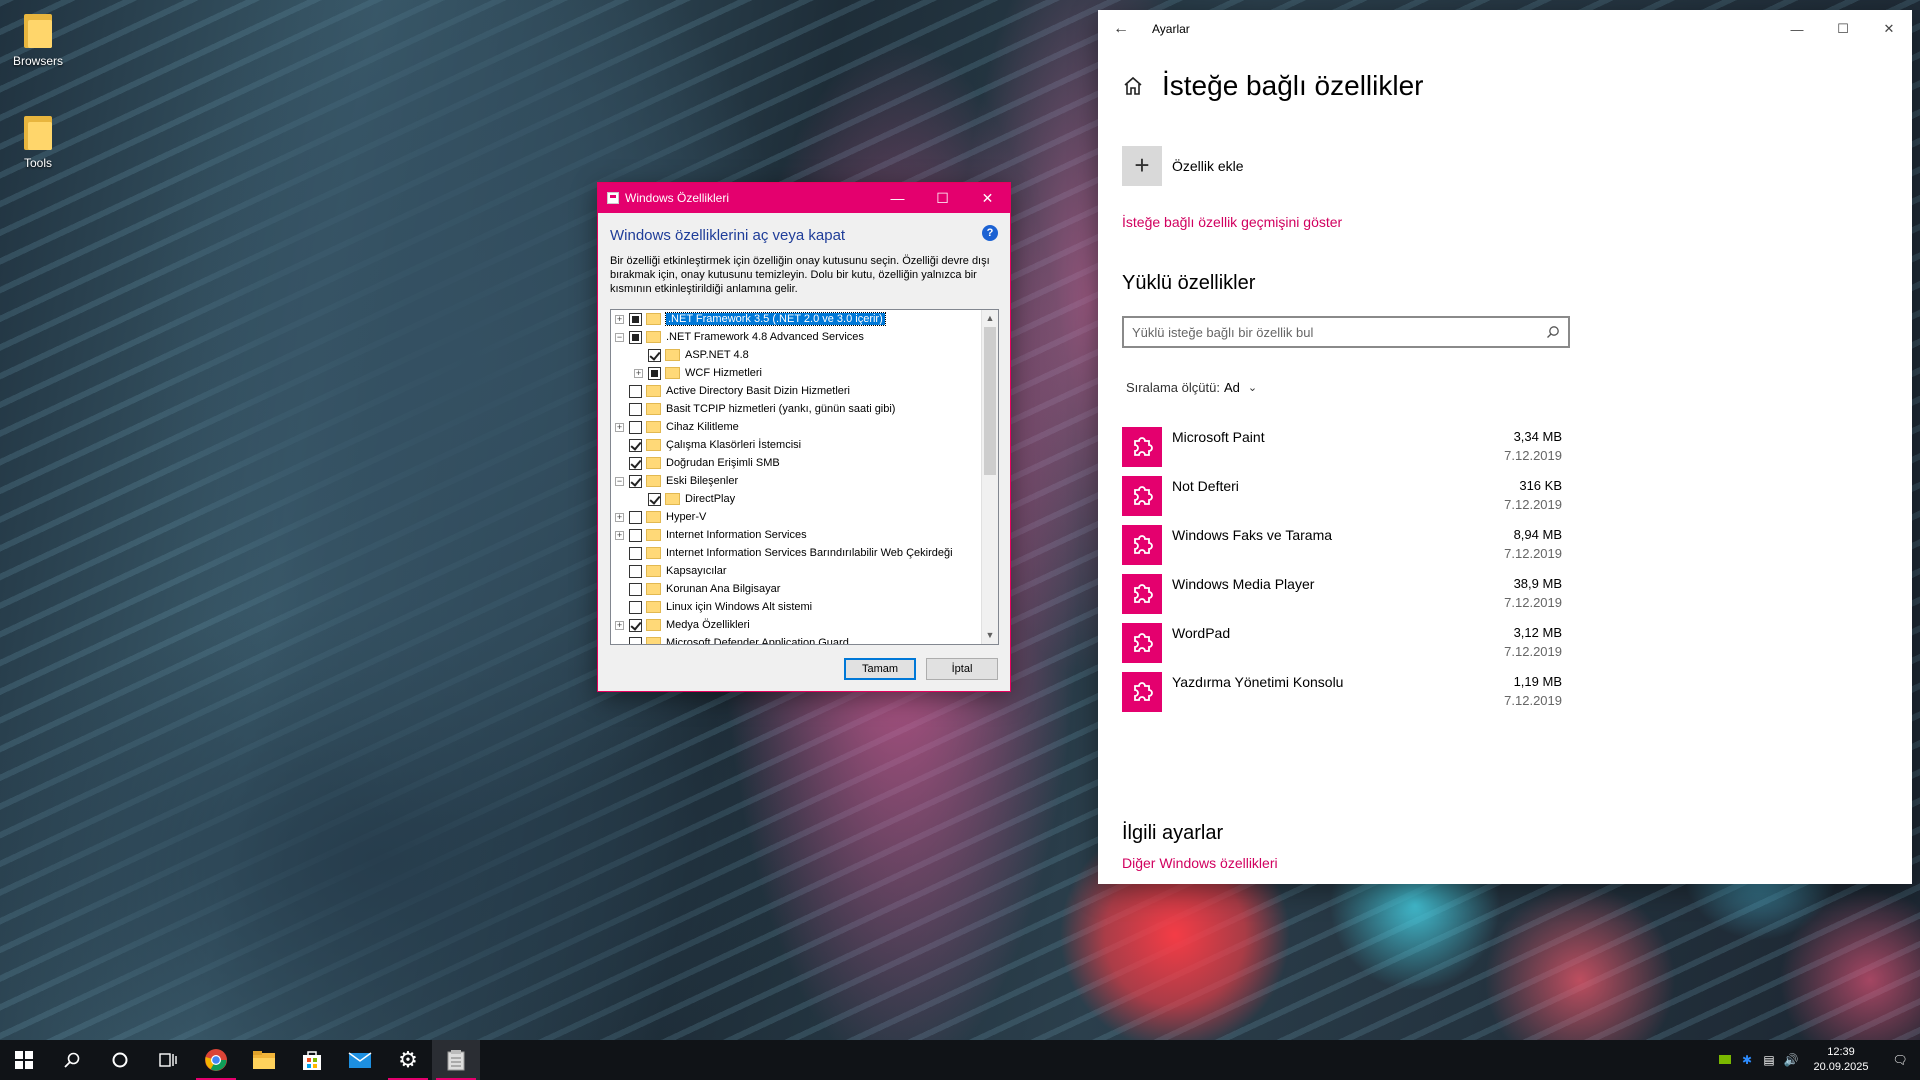  What do you see at coordinates (962, 669) in the screenshot?
I see `cancel-button: İptal` at bounding box center [962, 669].